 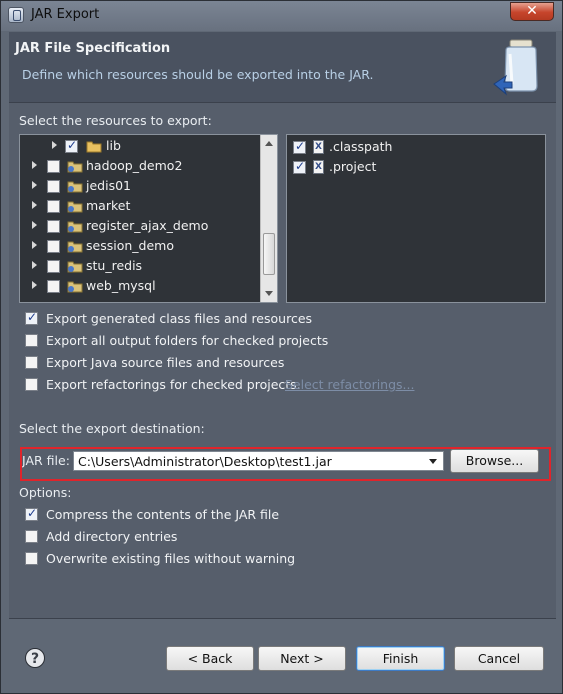 What do you see at coordinates (141, 186) in the screenshot?
I see `tree-item: jedis01` at bounding box center [141, 186].